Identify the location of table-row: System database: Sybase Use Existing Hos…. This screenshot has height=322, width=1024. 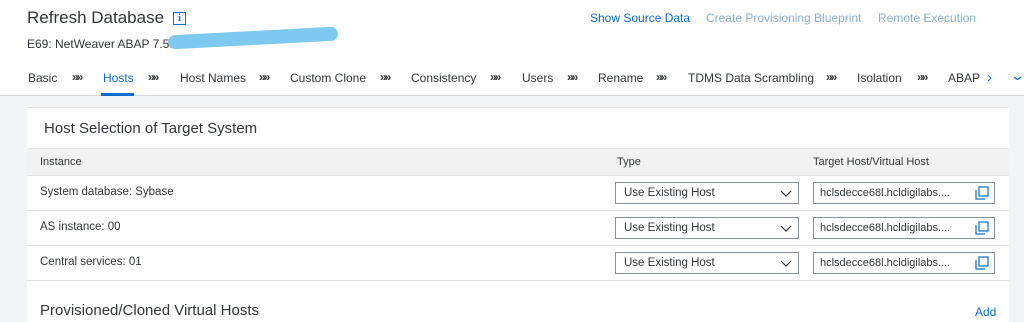
(518, 193).